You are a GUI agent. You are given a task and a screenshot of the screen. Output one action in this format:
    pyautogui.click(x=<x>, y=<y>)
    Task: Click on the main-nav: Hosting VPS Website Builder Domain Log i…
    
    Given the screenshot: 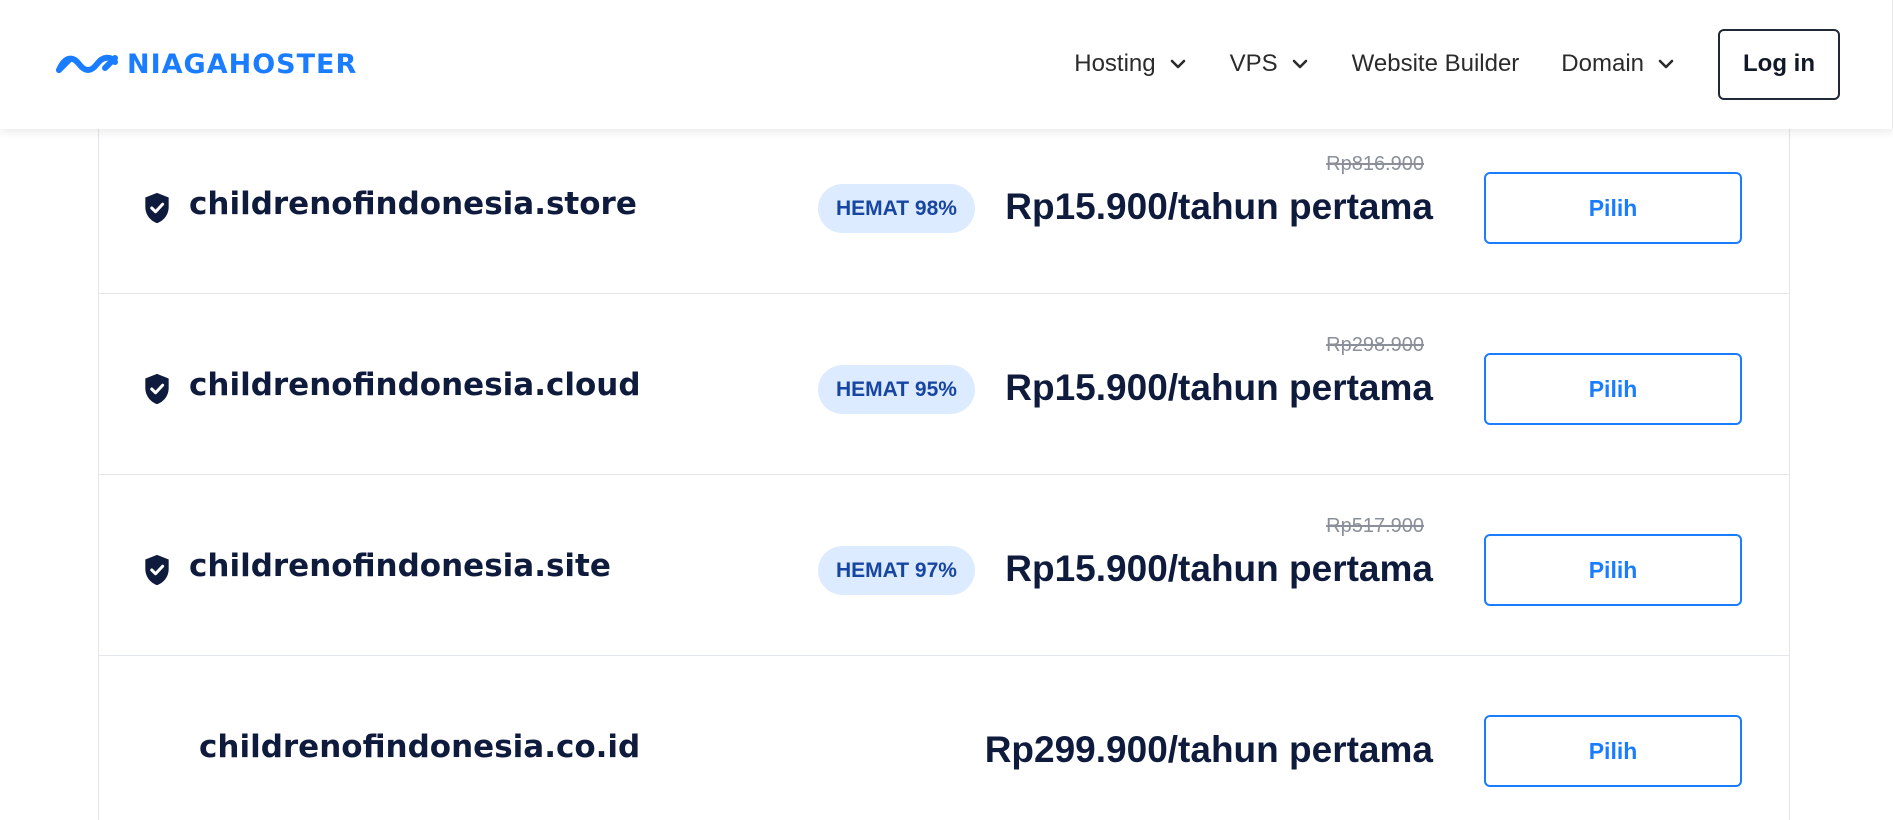 What is the action you would take?
    pyautogui.click(x=1445, y=64)
    